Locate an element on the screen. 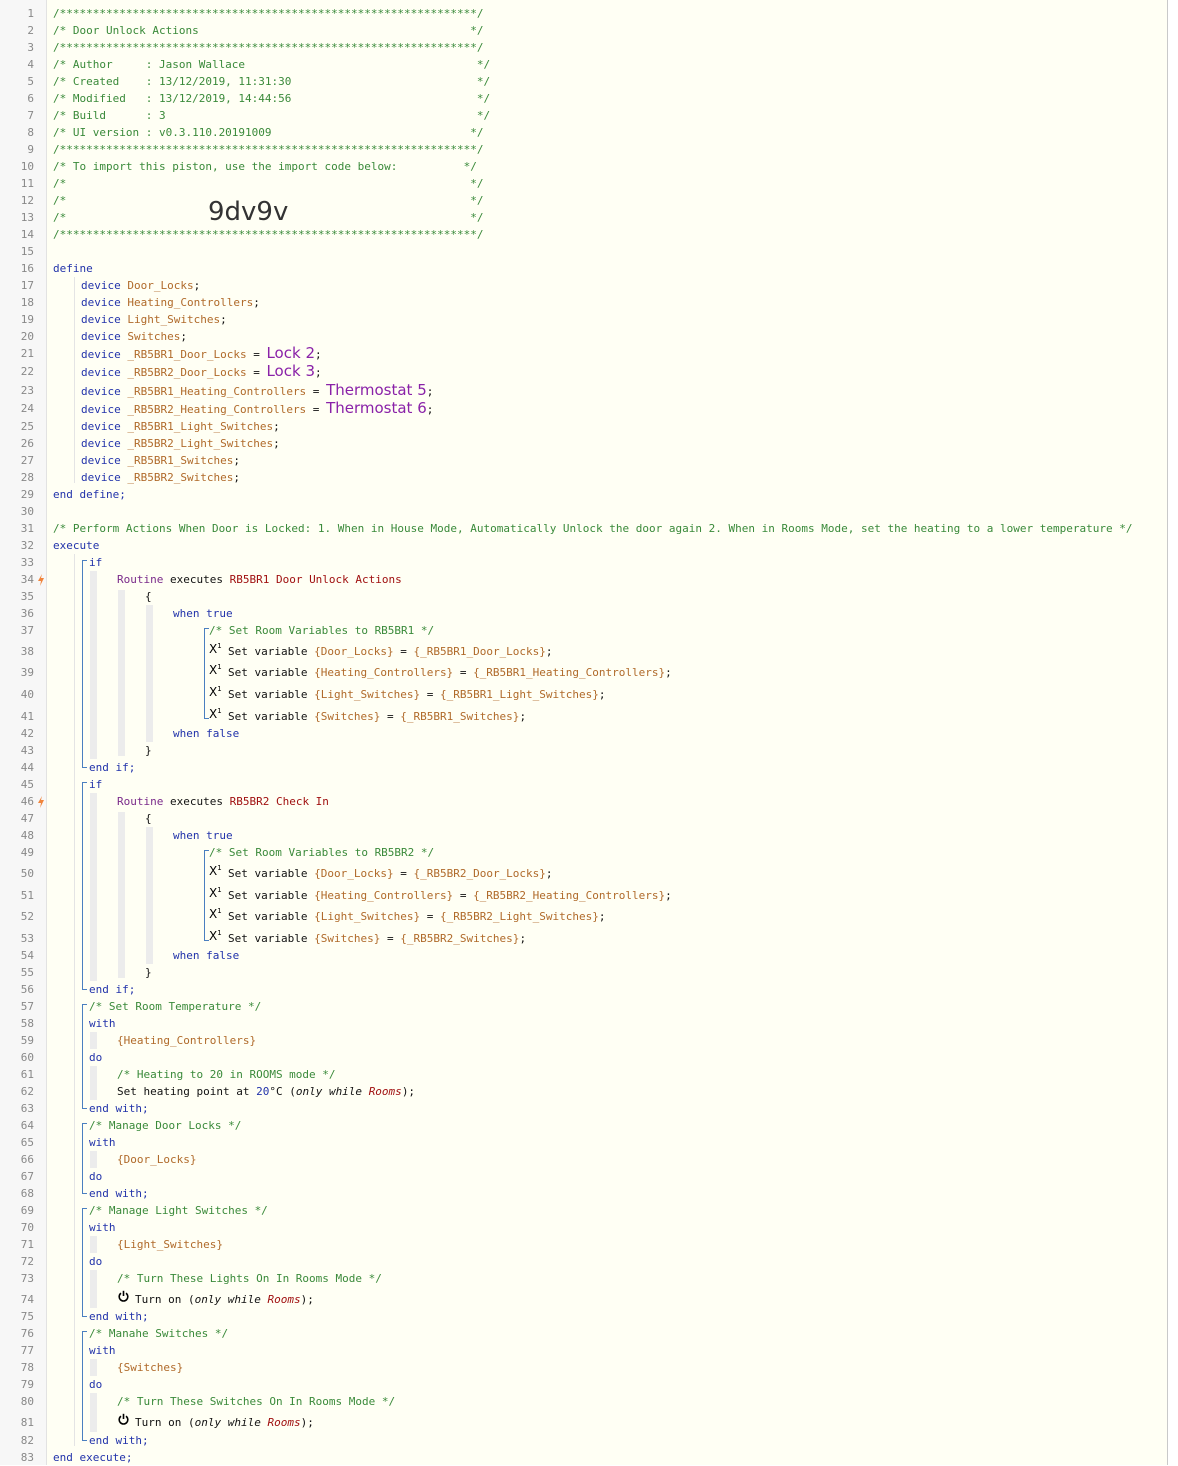 The image size is (1178, 1466). line-number: 53 is located at coordinates (27, 938).